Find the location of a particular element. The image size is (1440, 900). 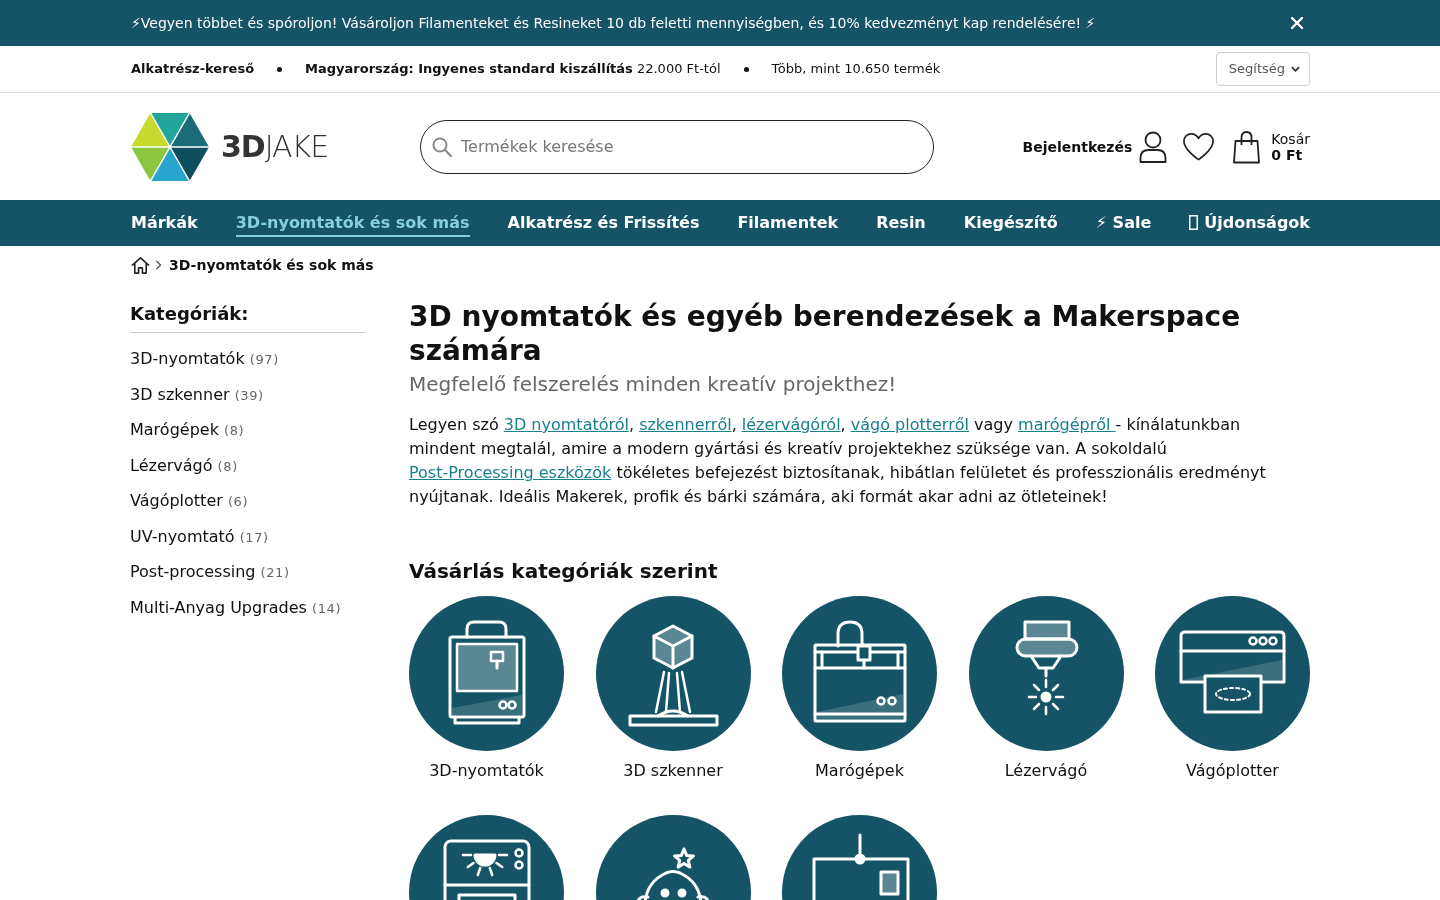

section-heading: Vásárlás kategóriák szerint is located at coordinates (564, 571).